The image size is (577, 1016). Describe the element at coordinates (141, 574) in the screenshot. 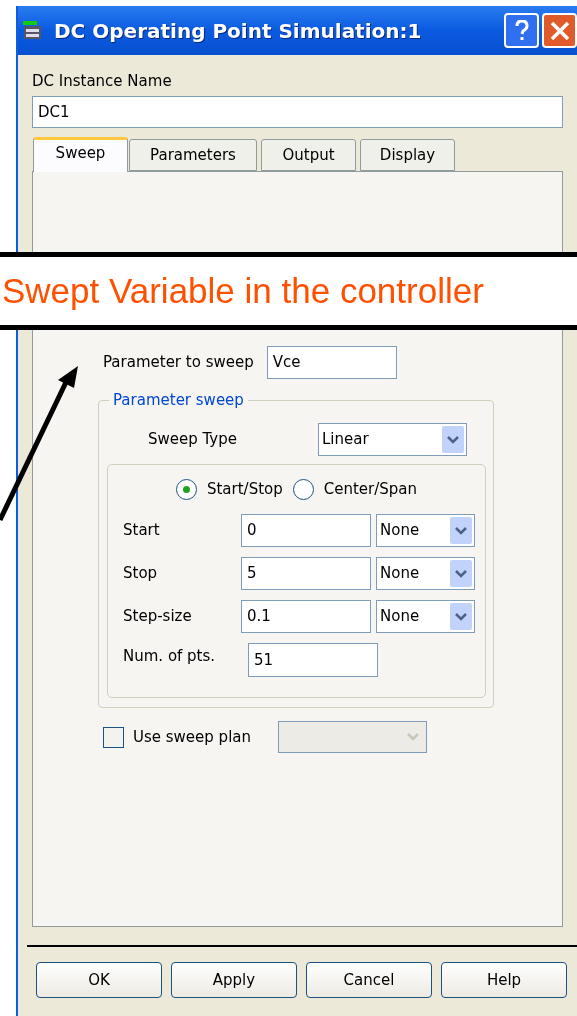

I see `field-label: Stop` at that location.